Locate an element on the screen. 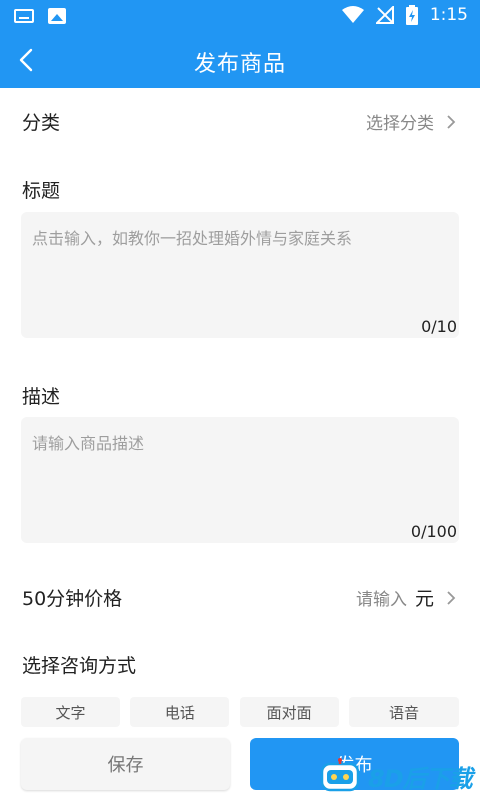 This screenshot has height=800, width=480. category-value: 选择分类 is located at coordinates (400, 124).